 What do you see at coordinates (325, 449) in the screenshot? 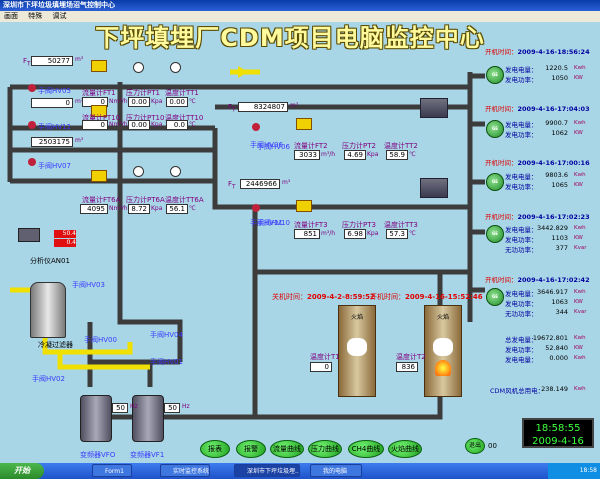
I see `pressure-curve-button: 压力曲线` at bounding box center [325, 449].